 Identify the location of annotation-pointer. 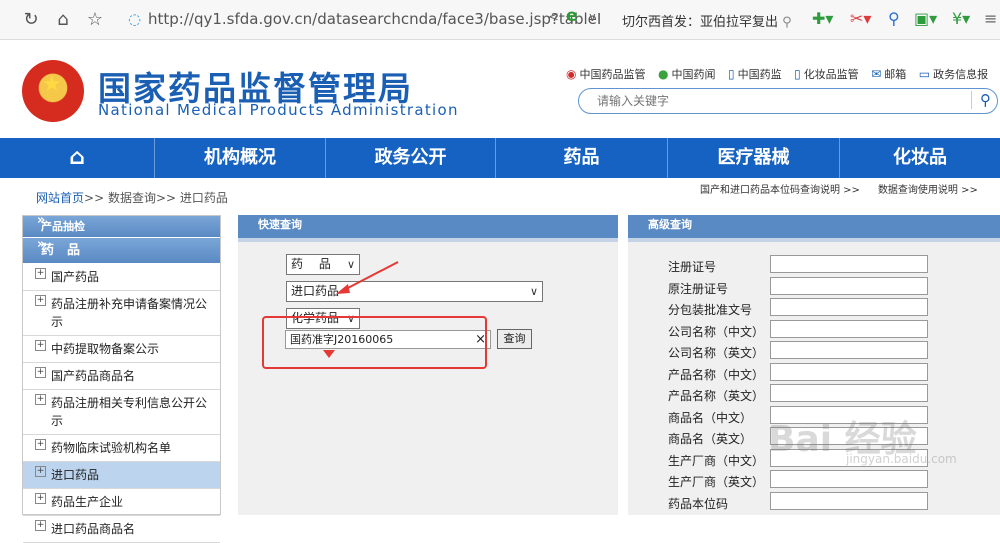
(329, 354).